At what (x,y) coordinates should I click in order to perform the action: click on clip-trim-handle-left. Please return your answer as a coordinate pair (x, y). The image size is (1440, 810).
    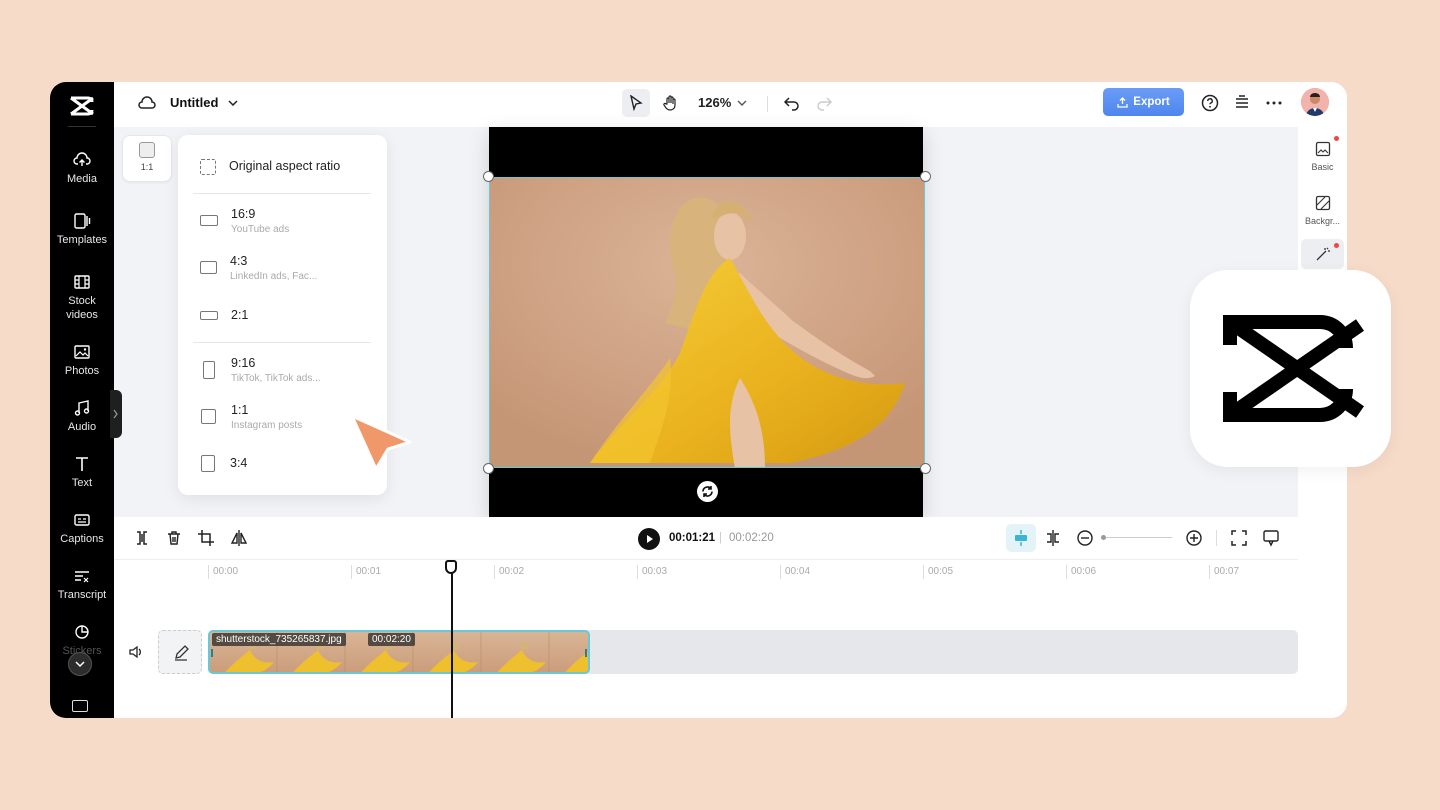
    Looking at the image, I should click on (212, 653).